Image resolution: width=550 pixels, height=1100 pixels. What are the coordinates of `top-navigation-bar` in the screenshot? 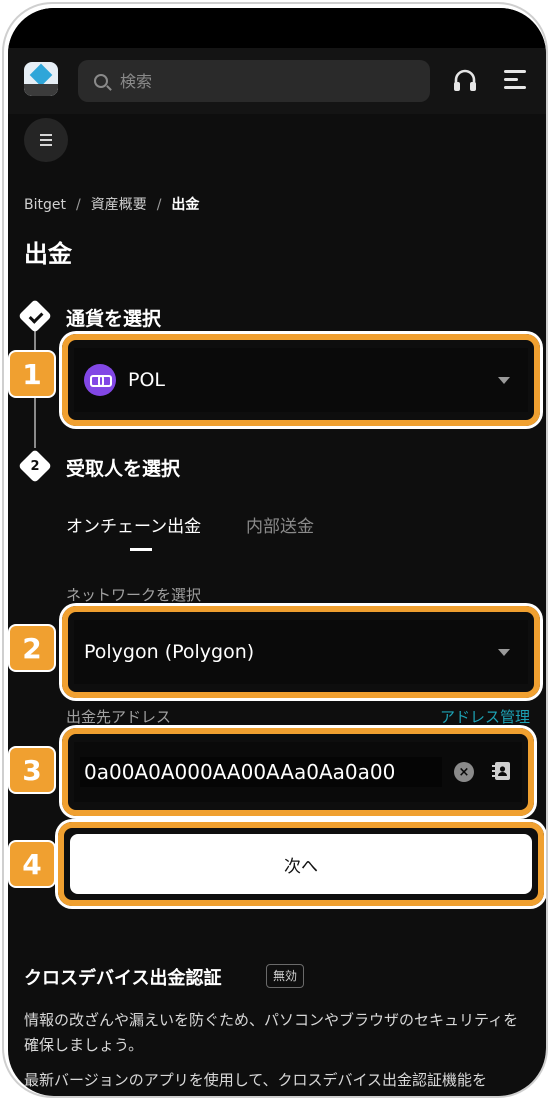 It's located at (277, 81).